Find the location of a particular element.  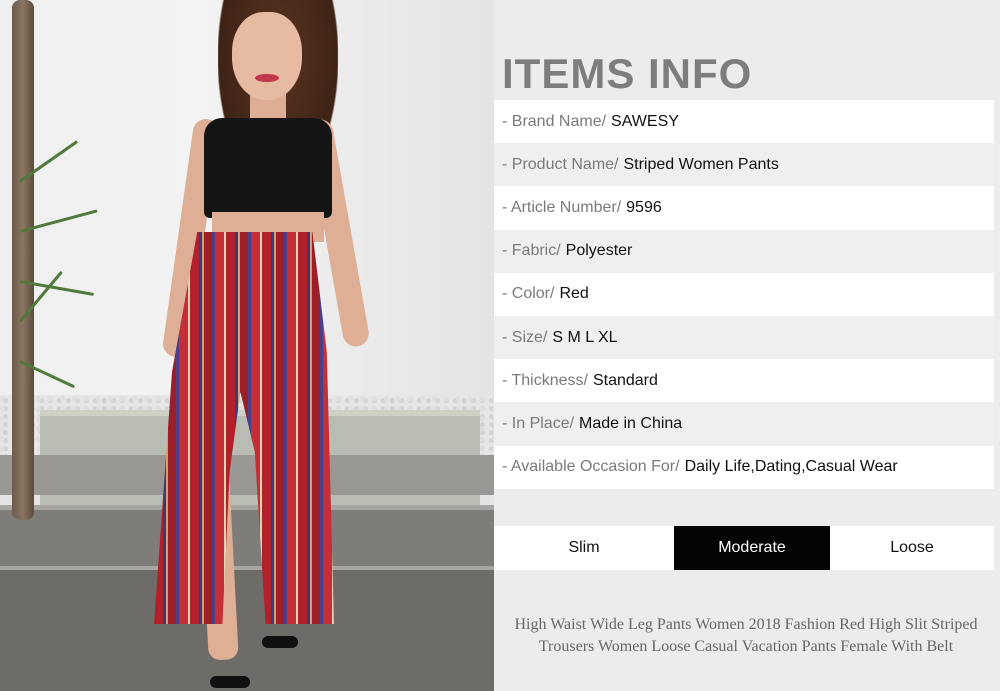

spec-row-product-name: - Product Name/ Striped Women Pants is located at coordinates (744, 165).